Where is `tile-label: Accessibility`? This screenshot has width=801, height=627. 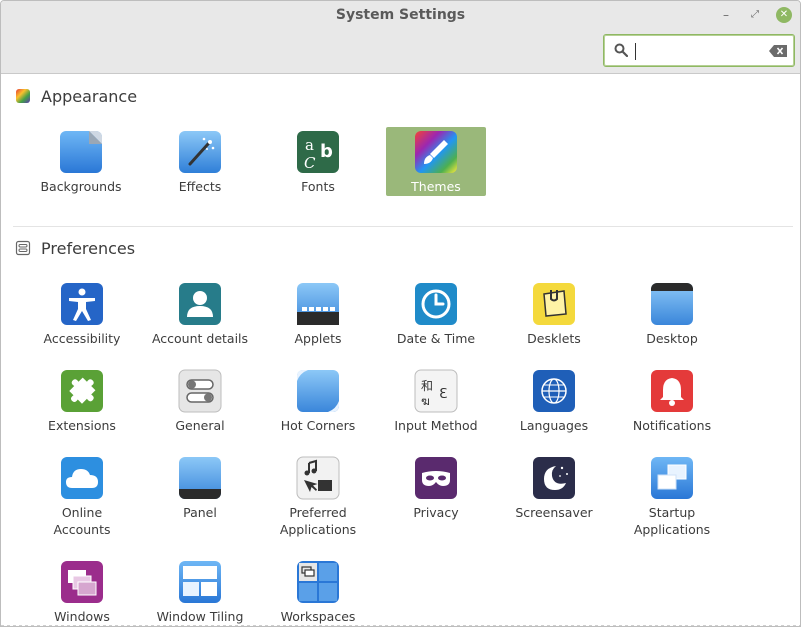
tile-label: Accessibility is located at coordinates (82, 338).